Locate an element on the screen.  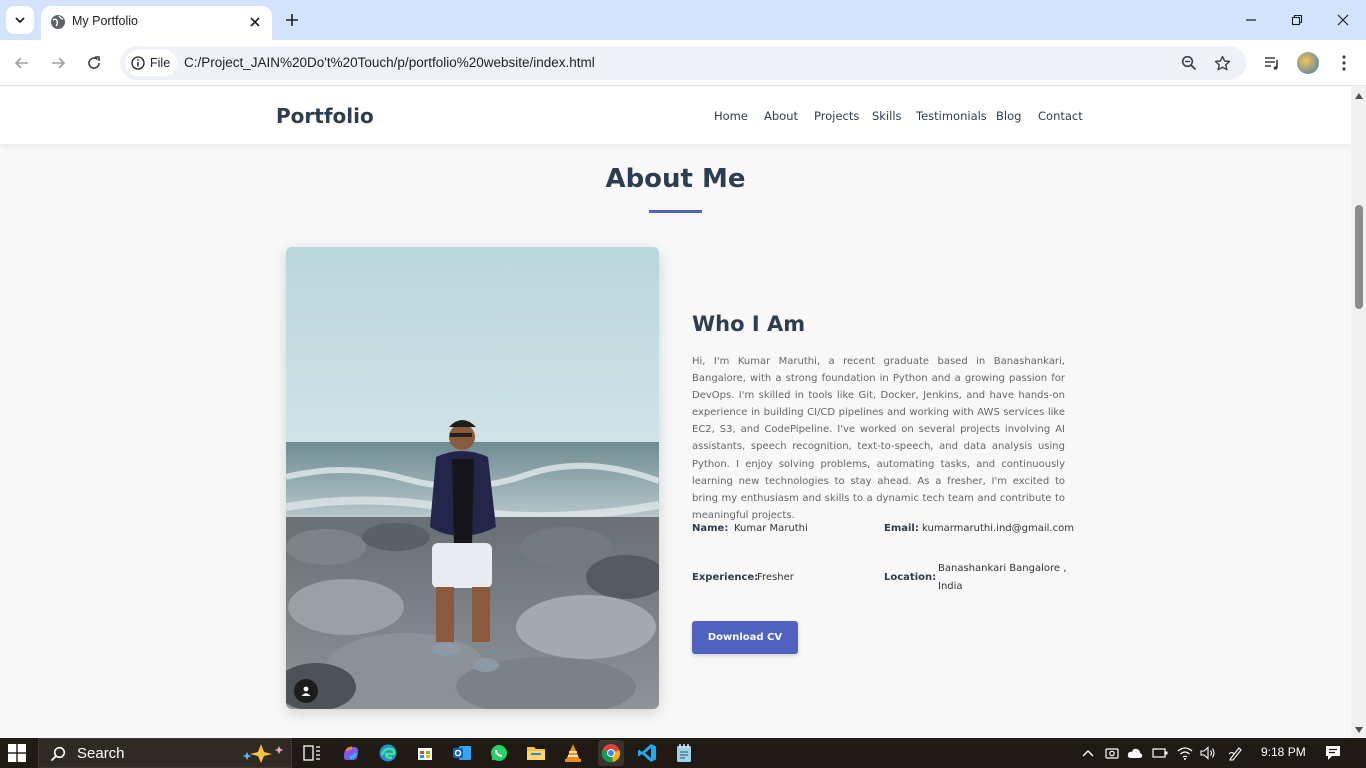
arrow-right-icon is located at coordinates (59, 63).